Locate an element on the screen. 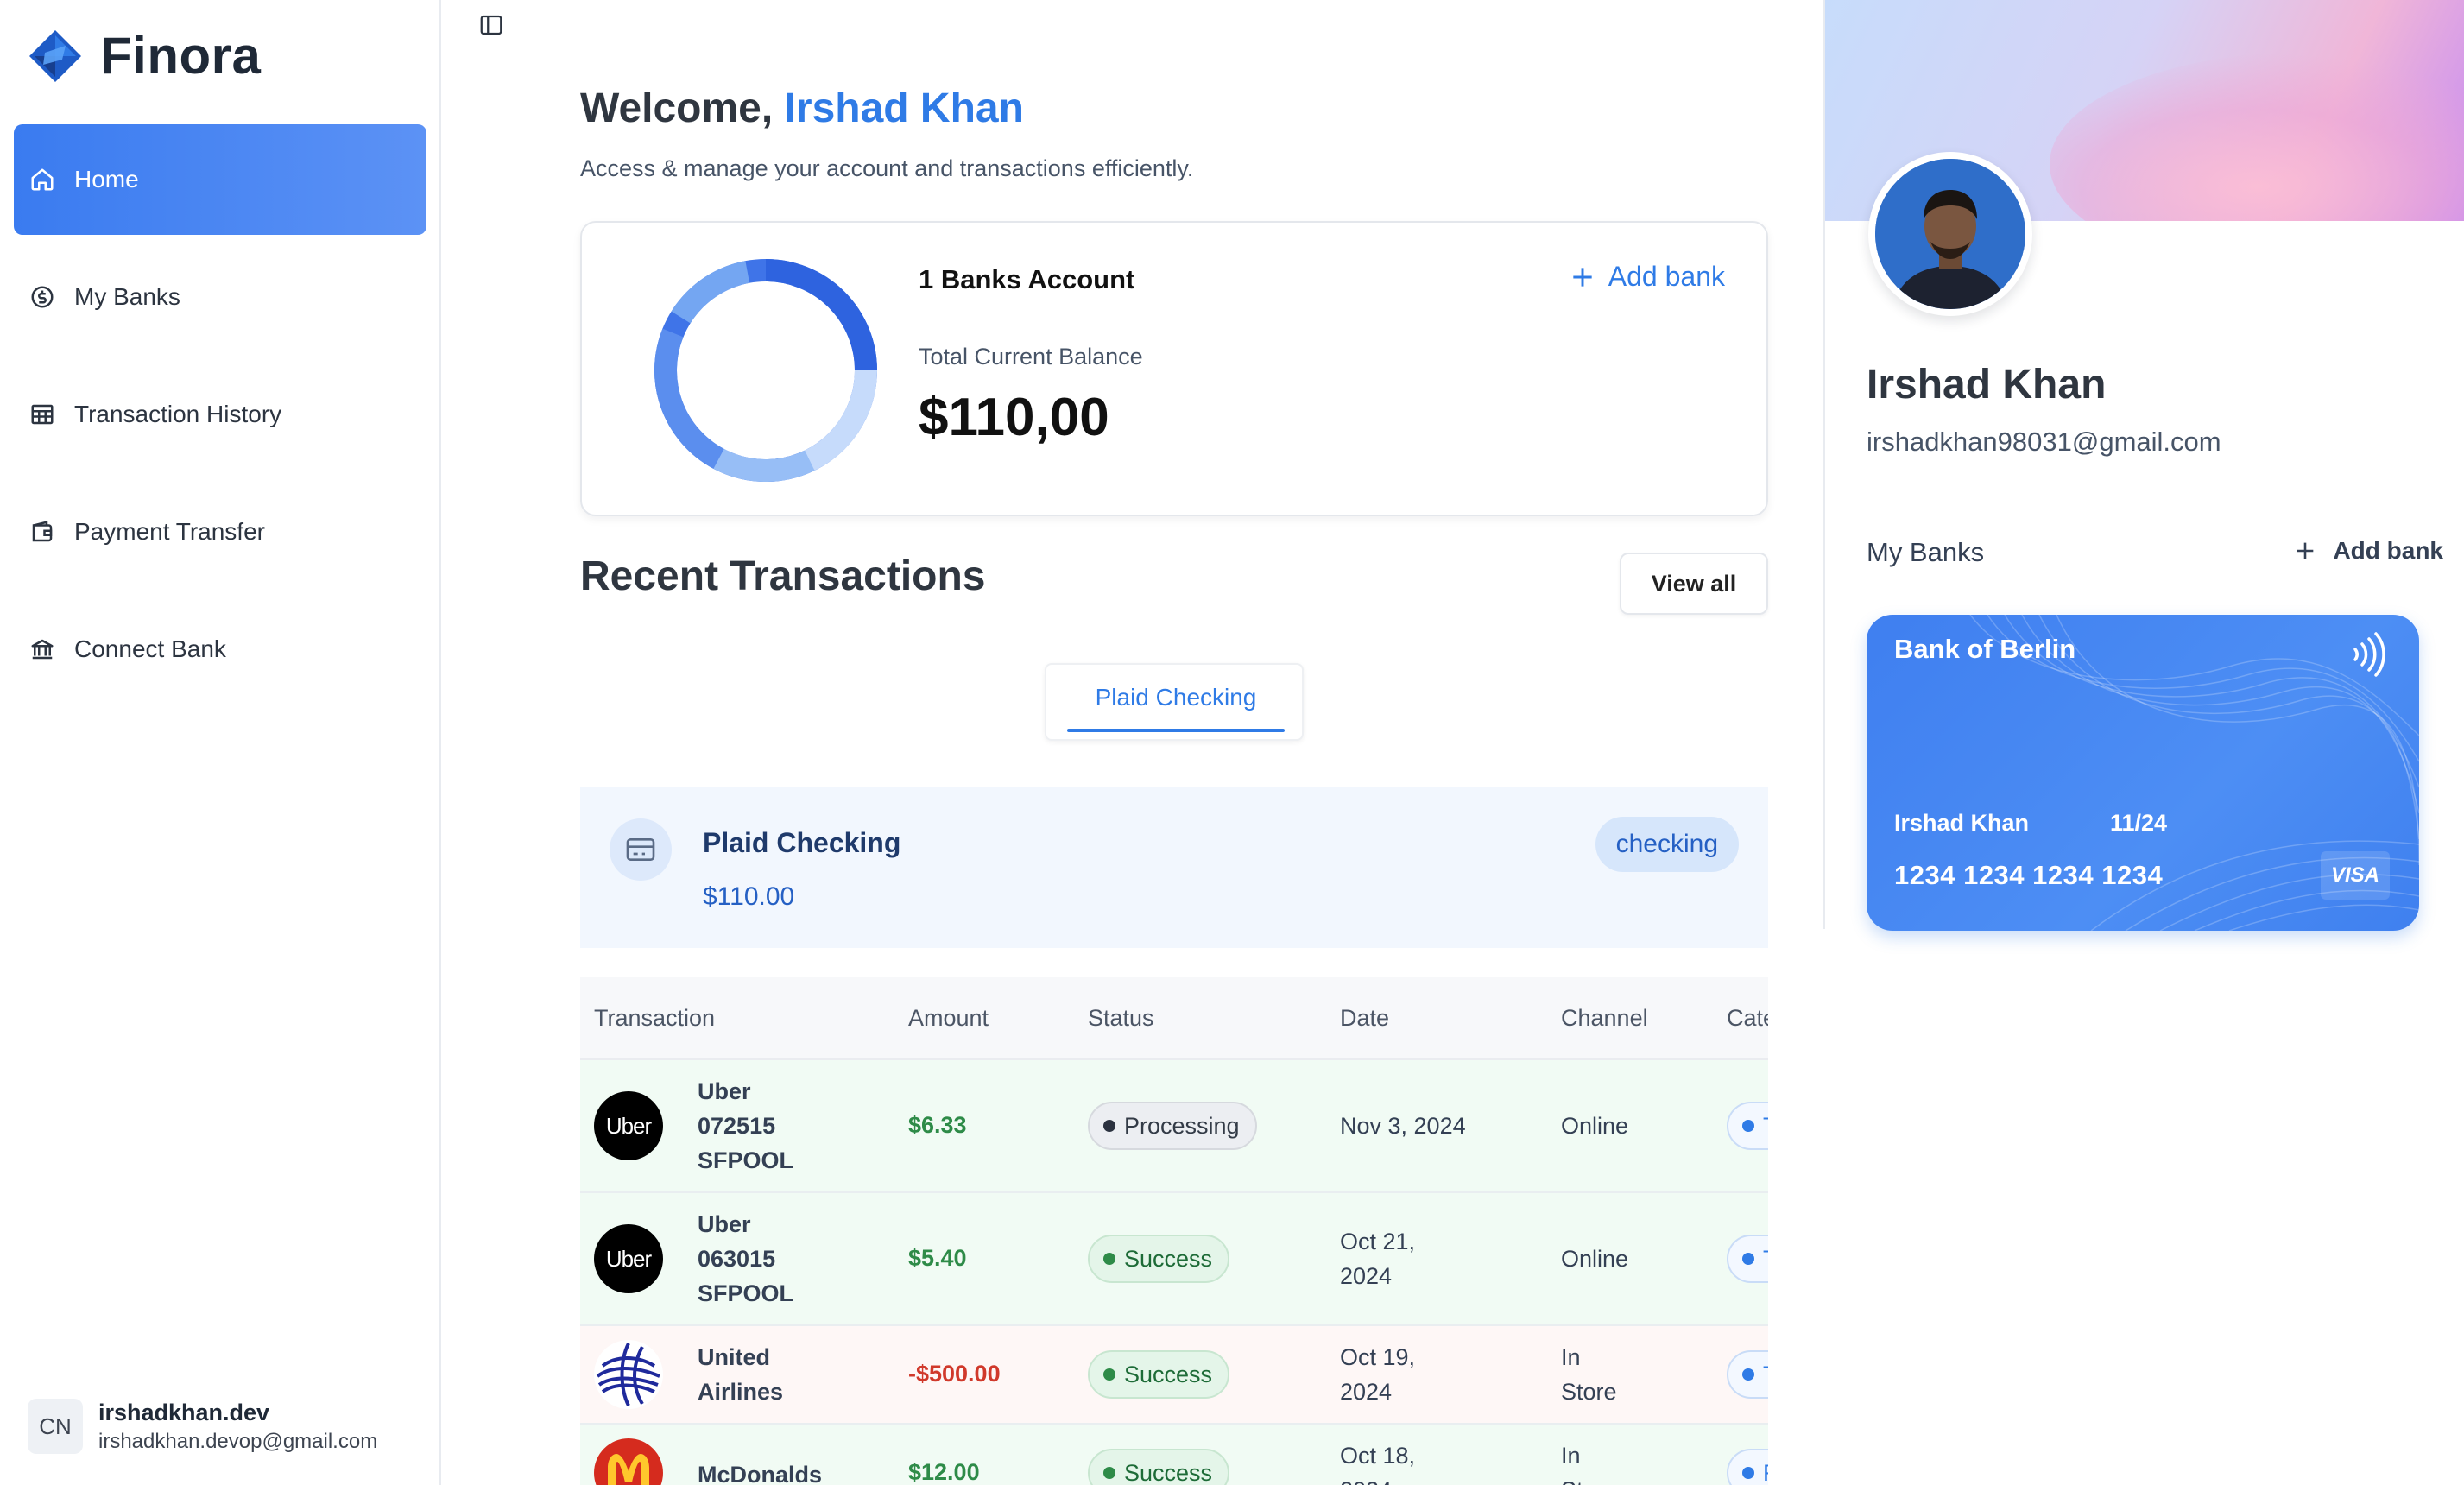 The width and height of the screenshot is (2464, 1485). add-bank-button: Add bank is located at coordinates (1647, 277).